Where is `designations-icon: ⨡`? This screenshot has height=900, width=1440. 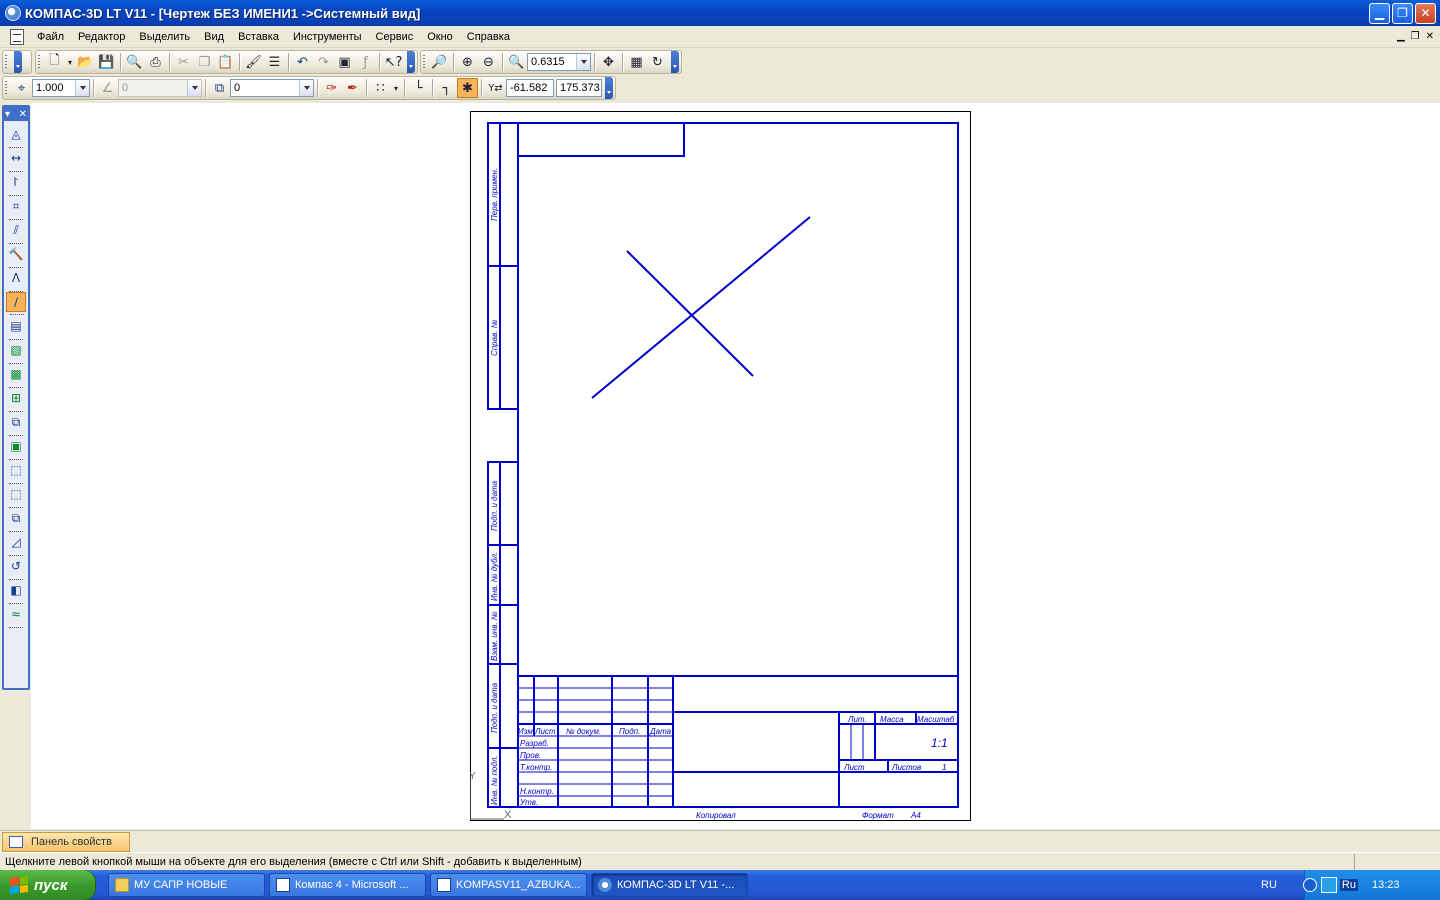
designations-icon: ⨡ is located at coordinates (16, 184).